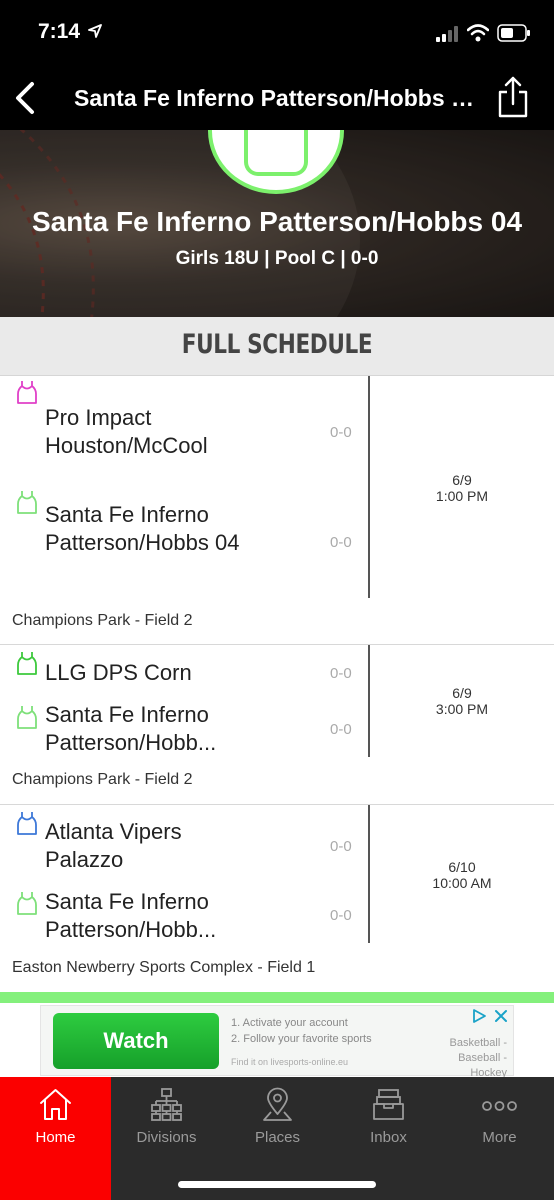 Image resolution: width=554 pixels, height=1200 pixels. What do you see at coordinates (290, 1062) in the screenshot?
I see `ad-text-line: Find it on livesports-online.eu` at bounding box center [290, 1062].